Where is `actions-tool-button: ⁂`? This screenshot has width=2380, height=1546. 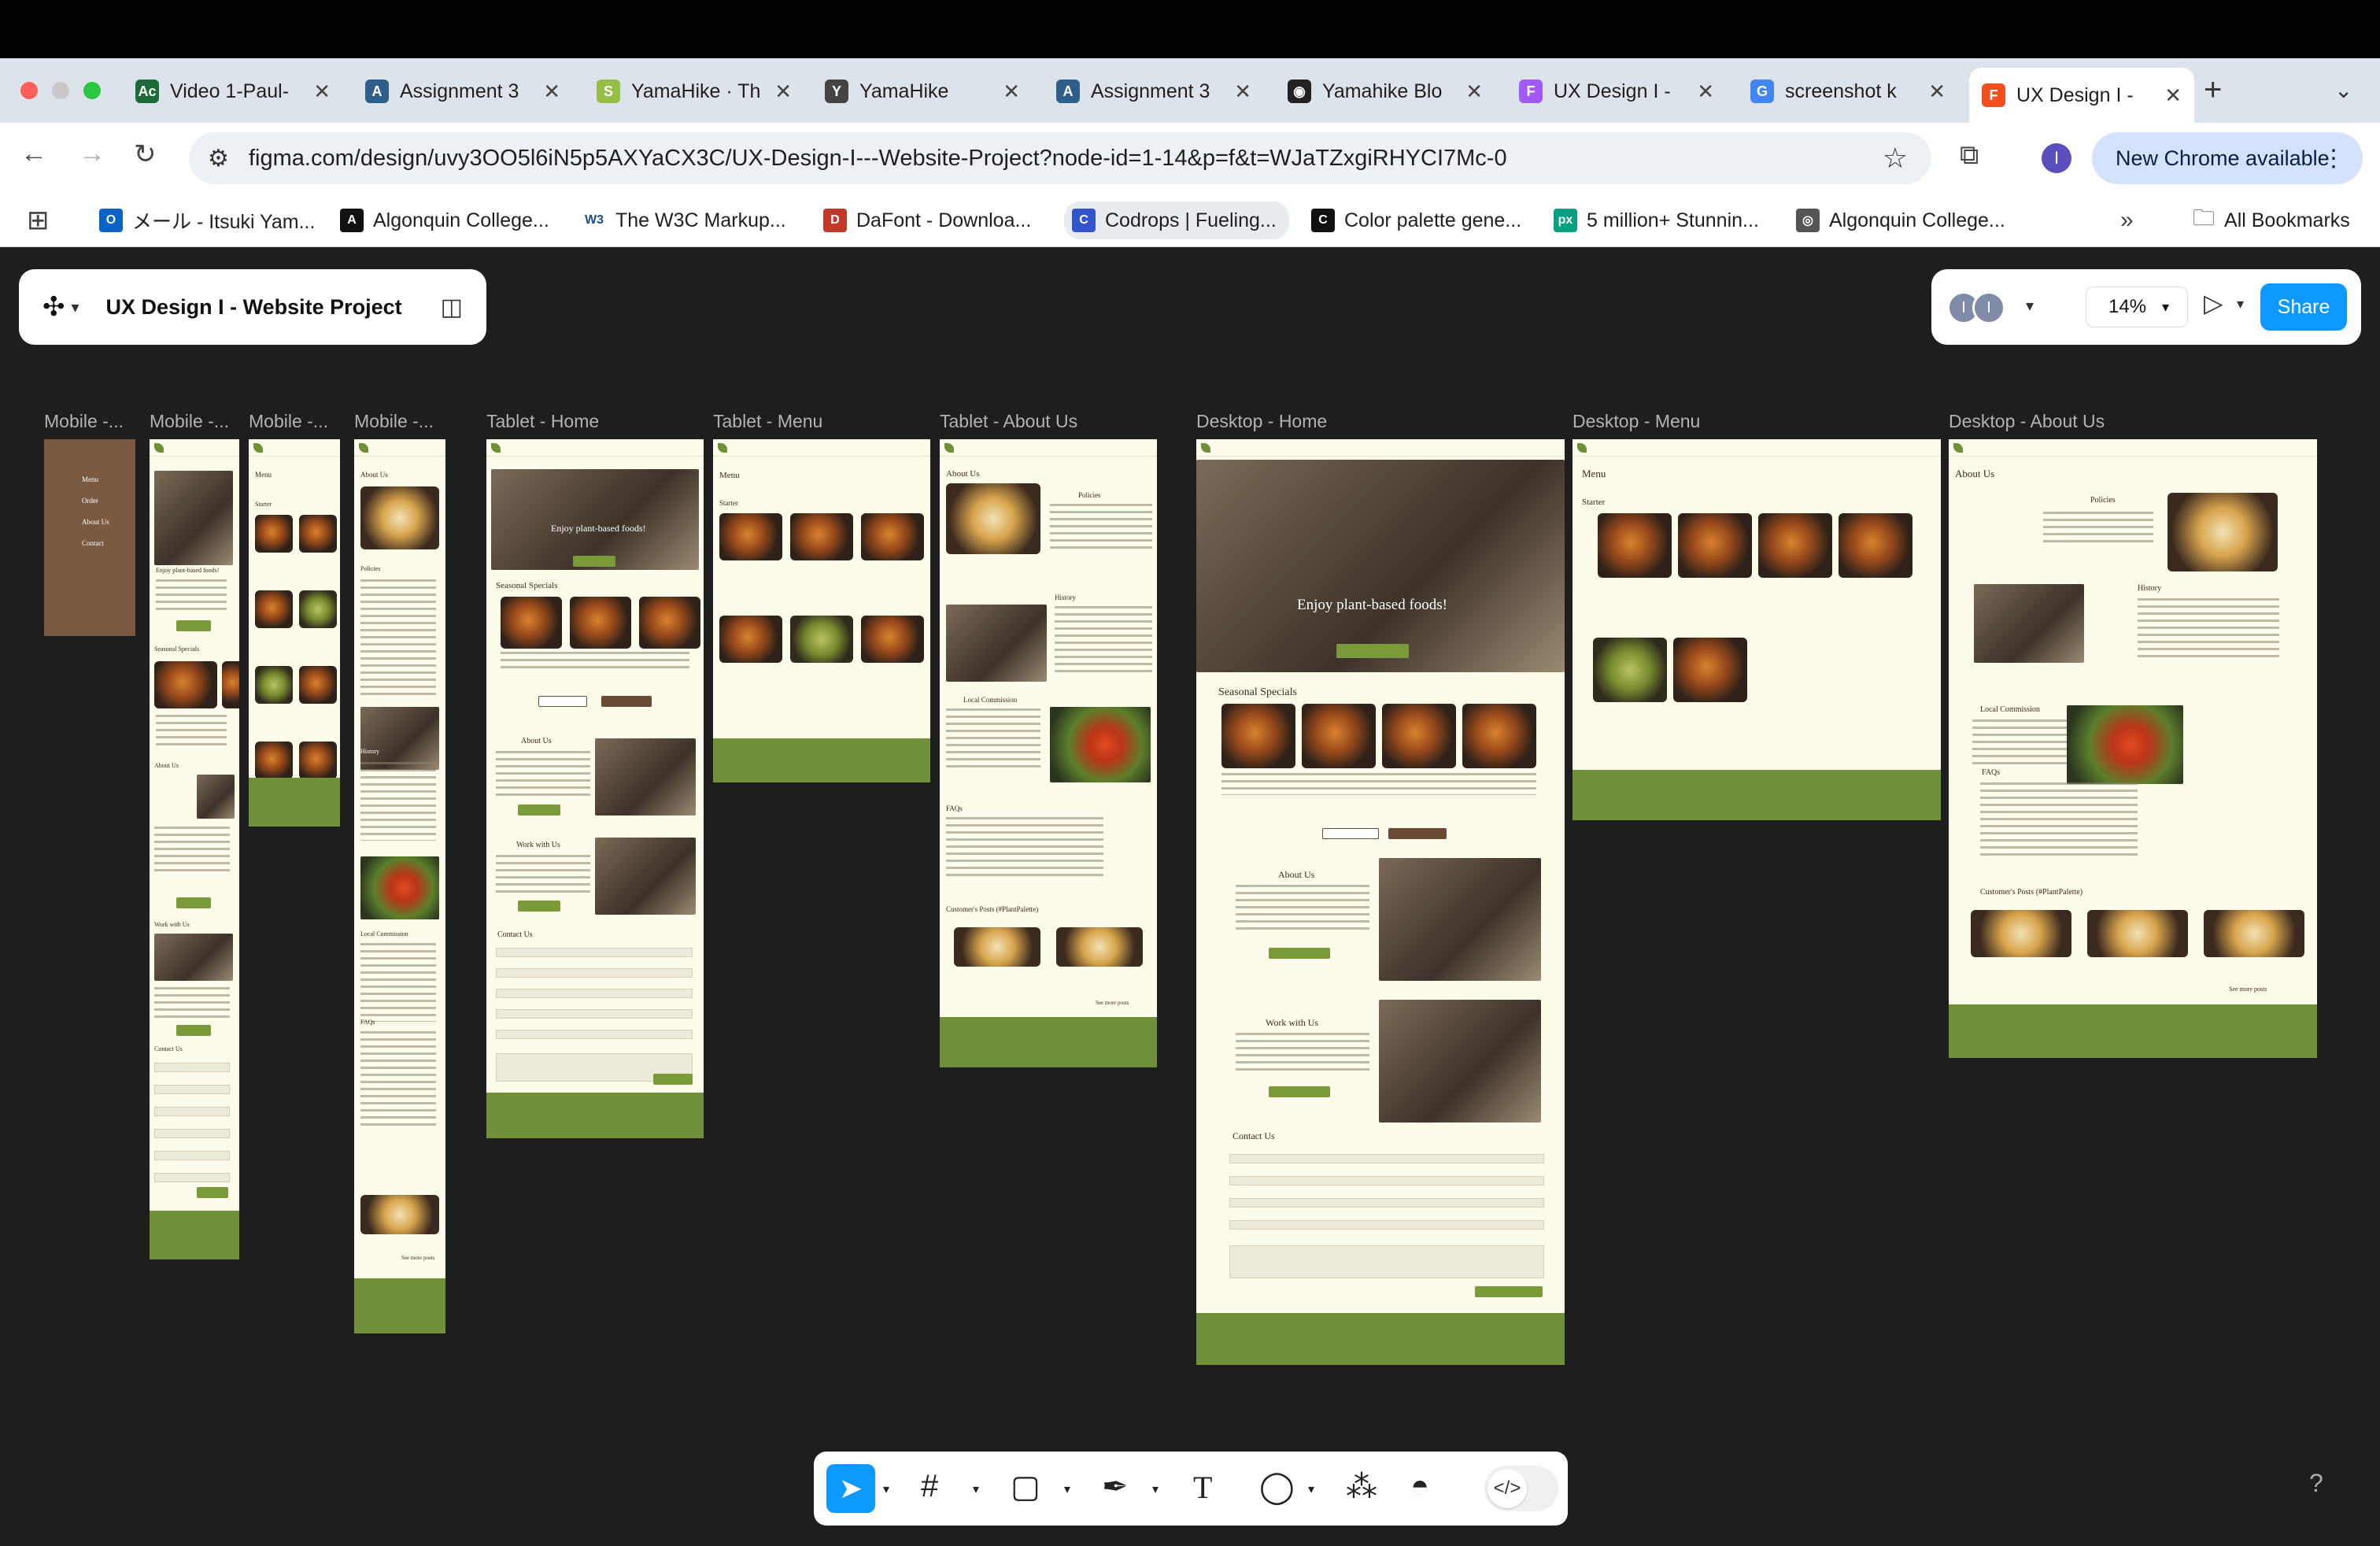
actions-tool-button: ⁂ is located at coordinates (1361, 1487).